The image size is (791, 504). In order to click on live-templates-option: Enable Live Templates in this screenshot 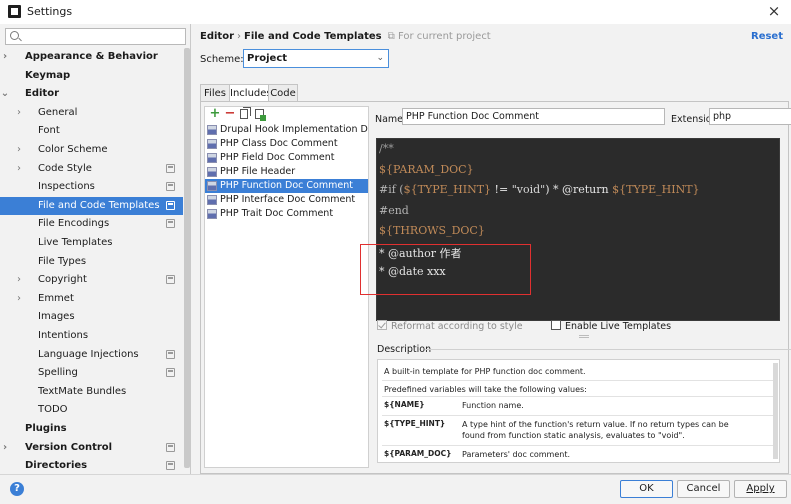, I will do `click(611, 326)`.